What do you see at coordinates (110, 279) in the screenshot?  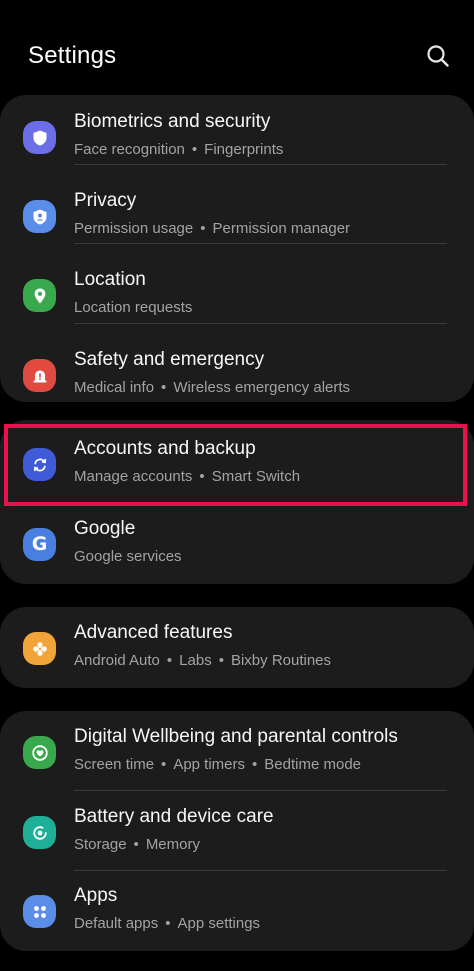 I see `item-label: Location` at bounding box center [110, 279].